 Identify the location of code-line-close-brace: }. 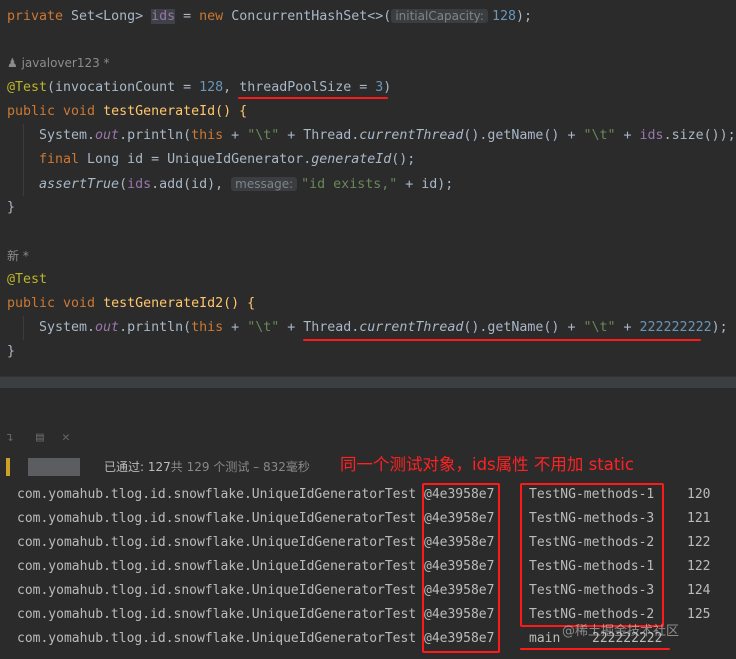
(11, 207).